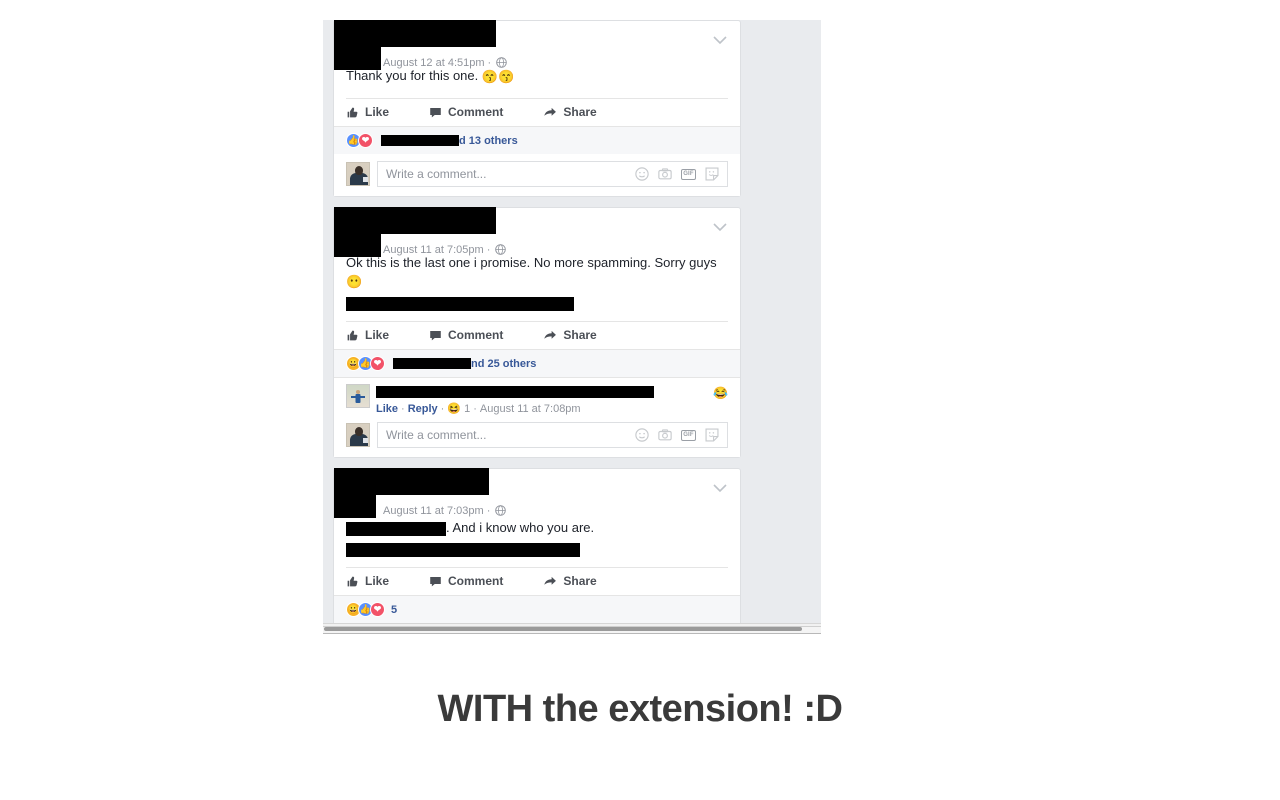  I want to click on reactions-count: 5, so click(394, 610).